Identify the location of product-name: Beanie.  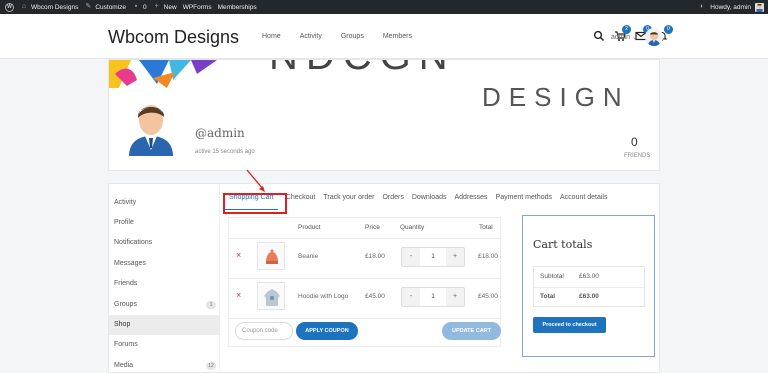
(308, 256).